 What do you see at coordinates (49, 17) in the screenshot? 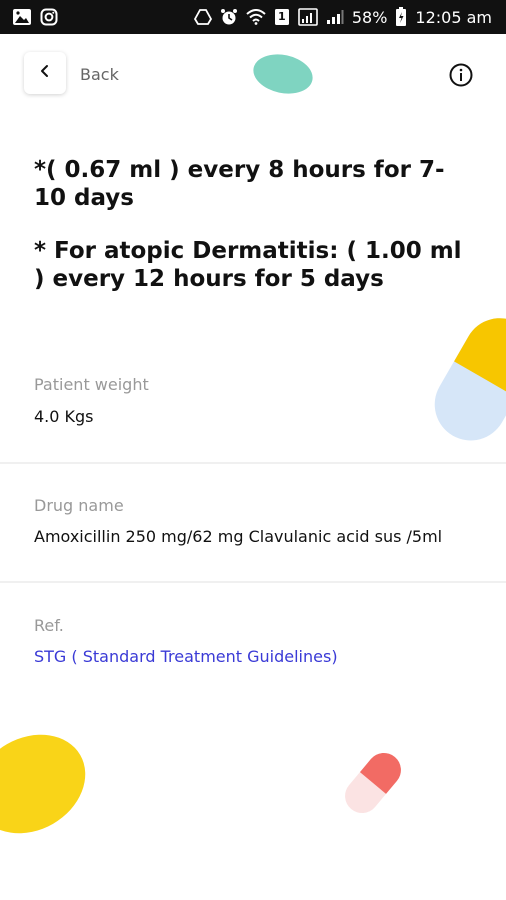
I see `instagram-icon` at bounding box center [49, 17].